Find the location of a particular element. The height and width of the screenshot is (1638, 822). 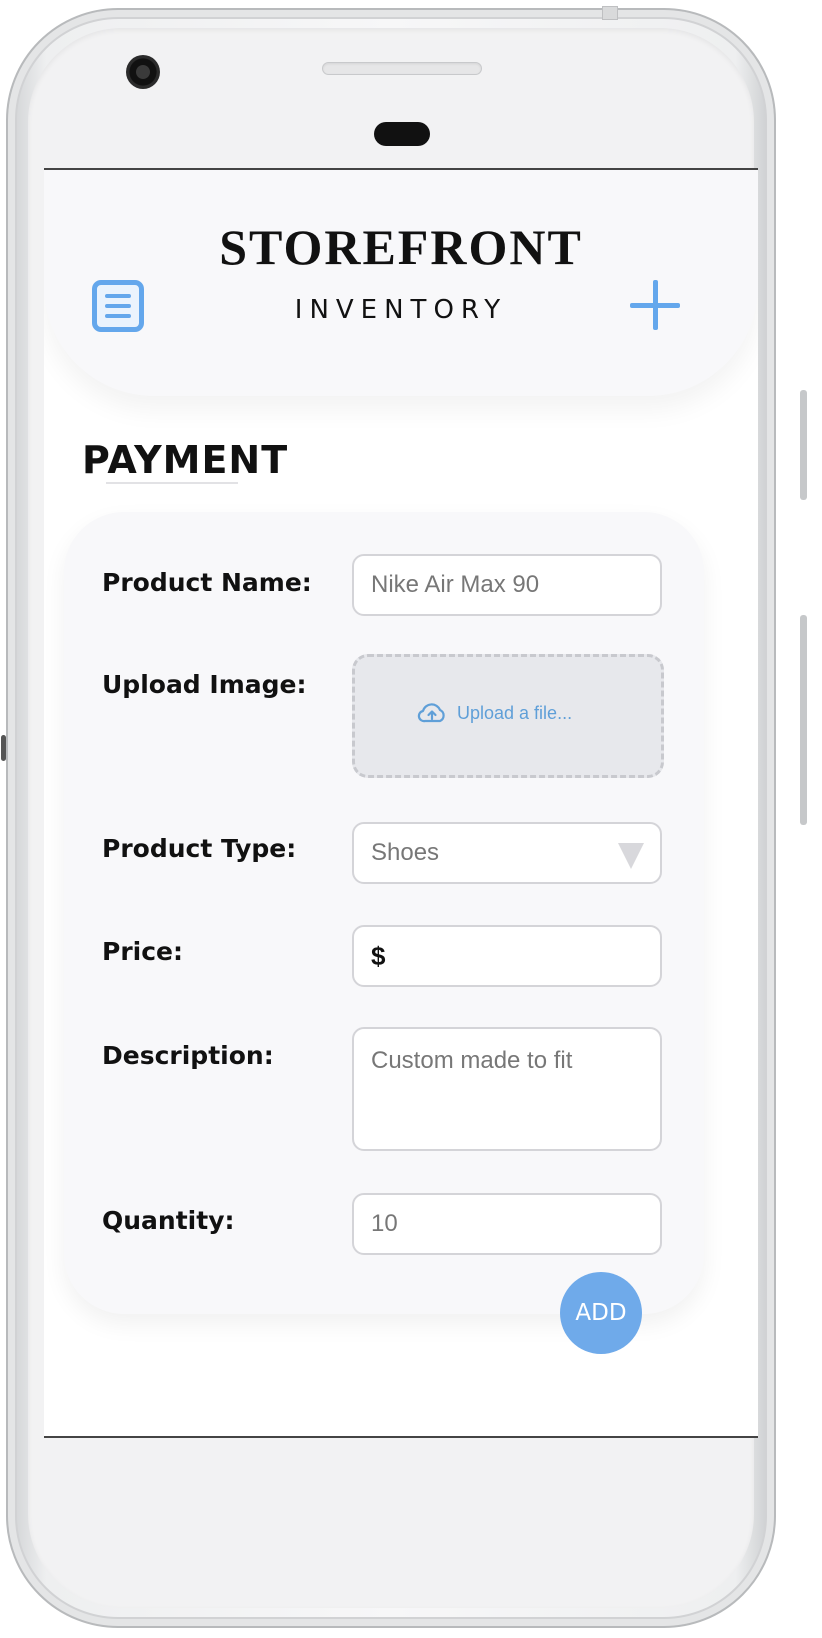

power-button is located at coordinates (803, 445).